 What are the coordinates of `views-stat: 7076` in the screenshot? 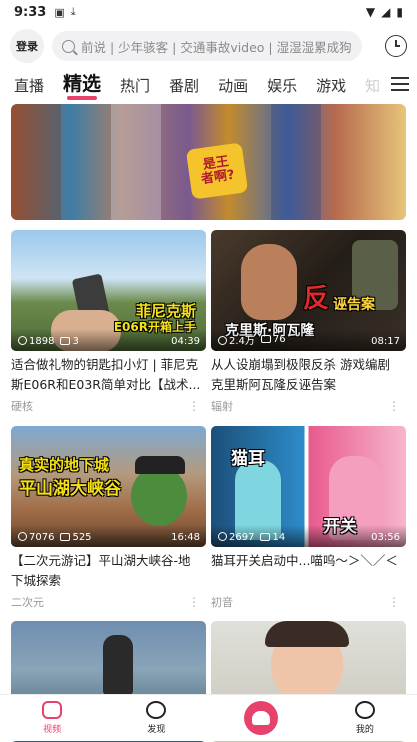 It's located at (36, 537).